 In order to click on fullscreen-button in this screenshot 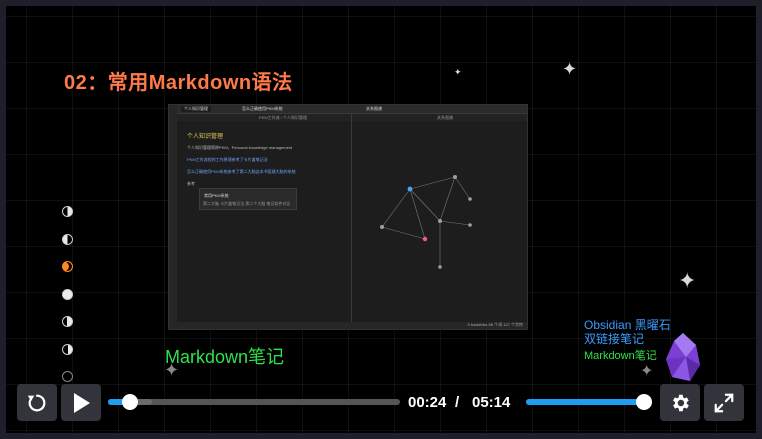, I will do `click(724, 402)`.